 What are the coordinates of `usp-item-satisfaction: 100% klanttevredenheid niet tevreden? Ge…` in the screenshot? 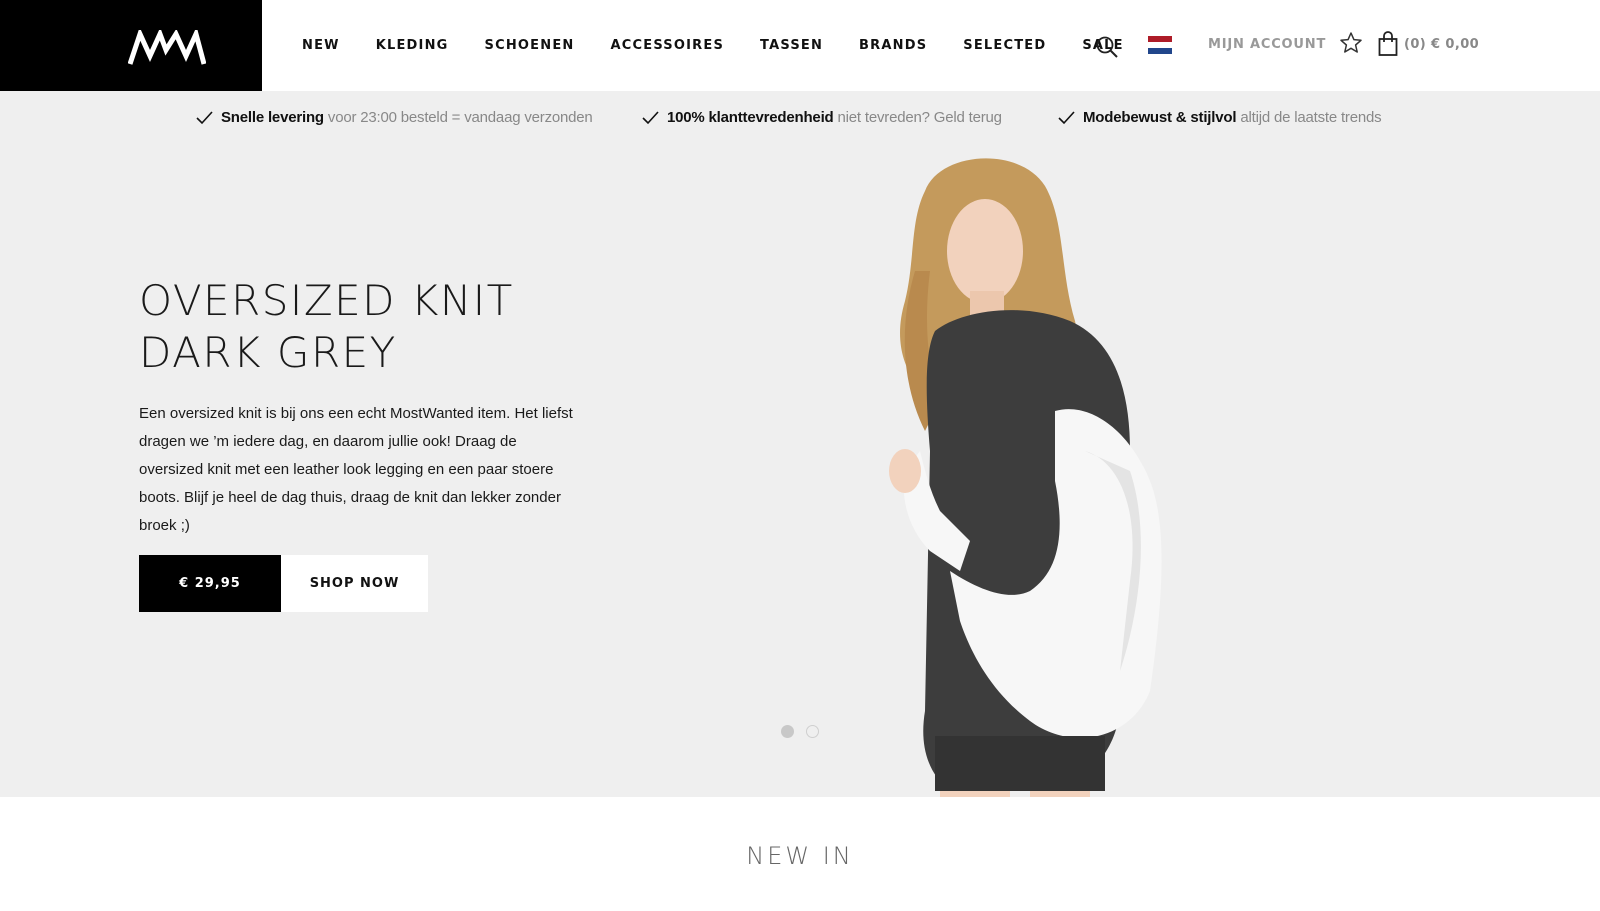 It's located at (822, 117).